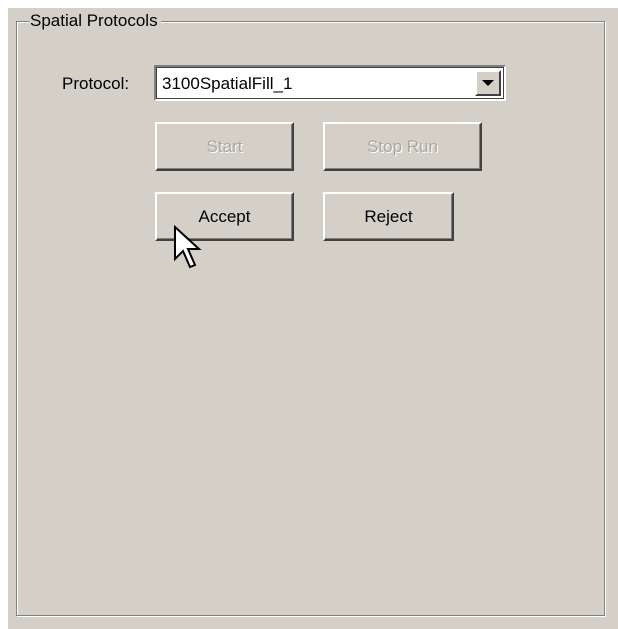 This screenshot has width=618, height=629. Describe the element at coordinates (402, 146) in the screenshot. I see `stop-run-button: Stop Run` at that location.